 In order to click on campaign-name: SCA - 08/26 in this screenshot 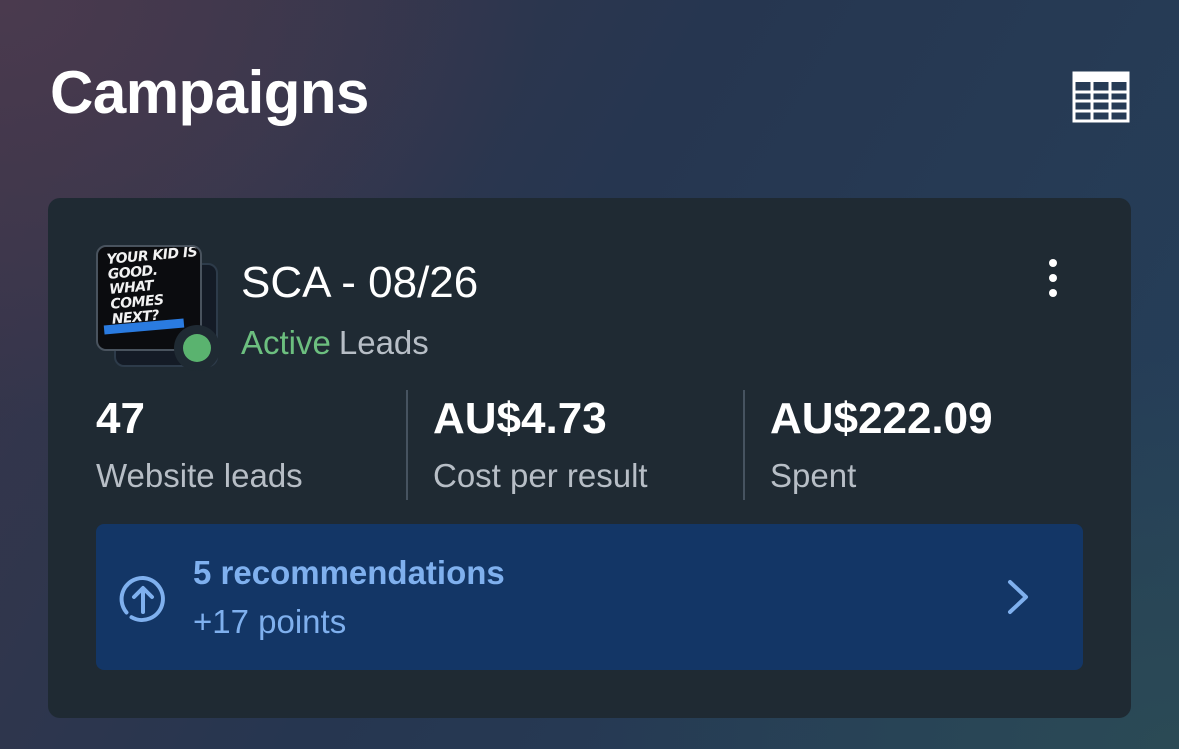, I will do `click(359, 283)`.